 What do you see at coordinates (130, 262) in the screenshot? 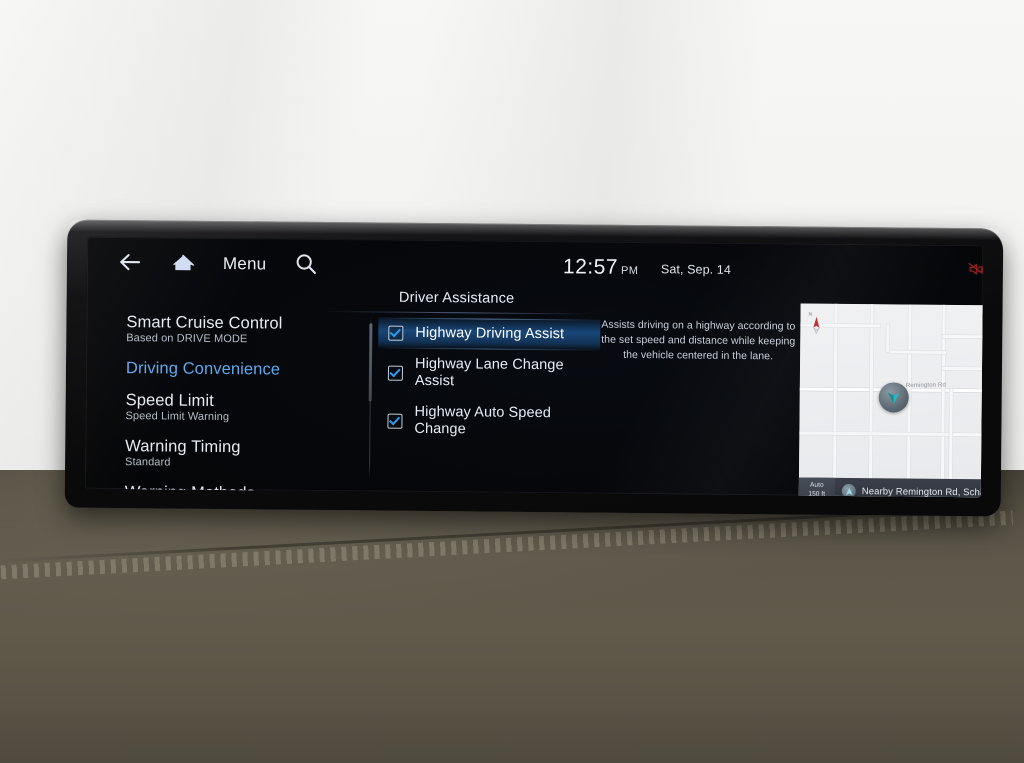
I see `back-arrow-icon` at bounding box center [130, 262].